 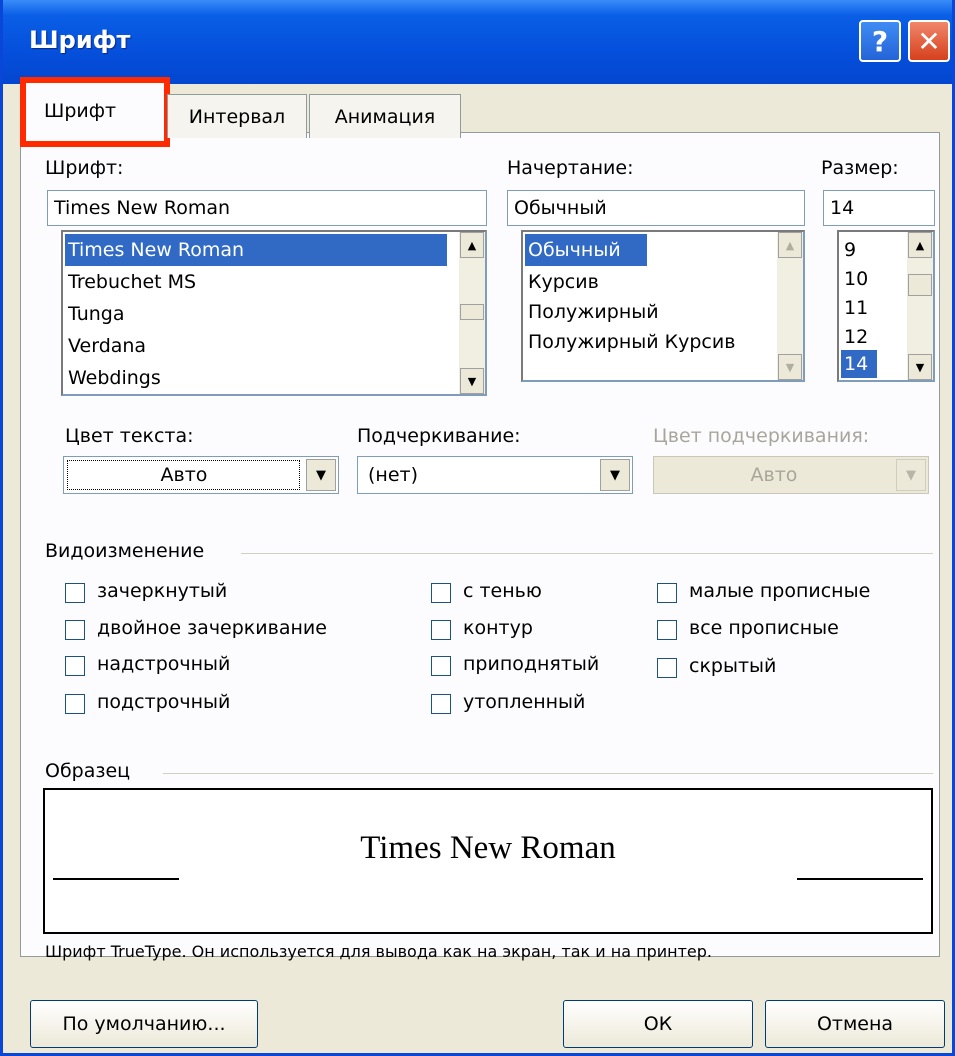 I want to click on double-strikethrough-label: двойное зачеркивание, so click(x=212, y=628).